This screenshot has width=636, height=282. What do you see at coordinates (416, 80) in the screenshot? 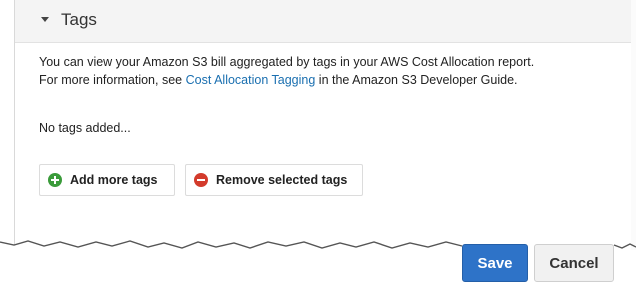
I see `tags-info-suffix: in the Amazon S3 Developer Guide.` at bounding box center [416, 80].